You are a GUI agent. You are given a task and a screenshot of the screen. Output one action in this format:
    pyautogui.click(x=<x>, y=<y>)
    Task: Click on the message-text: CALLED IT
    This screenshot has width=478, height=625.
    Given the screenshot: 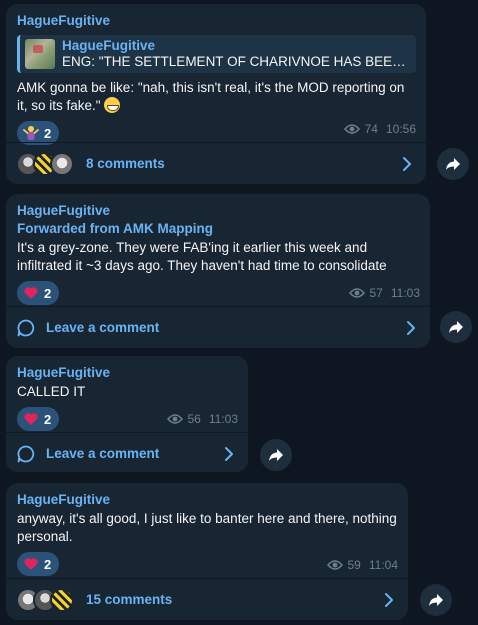 What is the action you would take?
    pyautogui.click(x=51, y=391)
    